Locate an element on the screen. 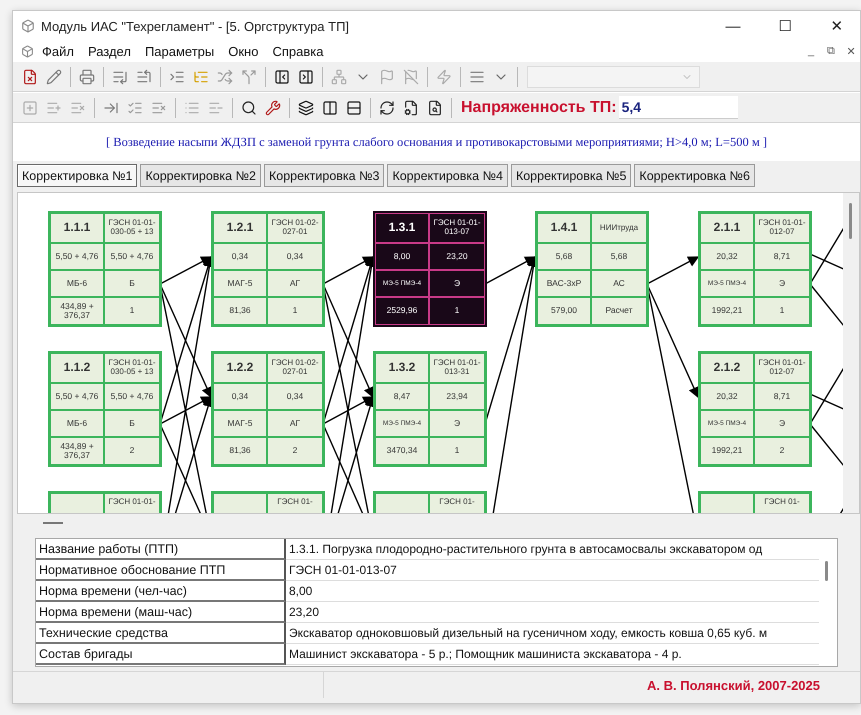 This screenshot has width=861, height=715. tab: Корректировка №1 is located at coordinates (77, 175).